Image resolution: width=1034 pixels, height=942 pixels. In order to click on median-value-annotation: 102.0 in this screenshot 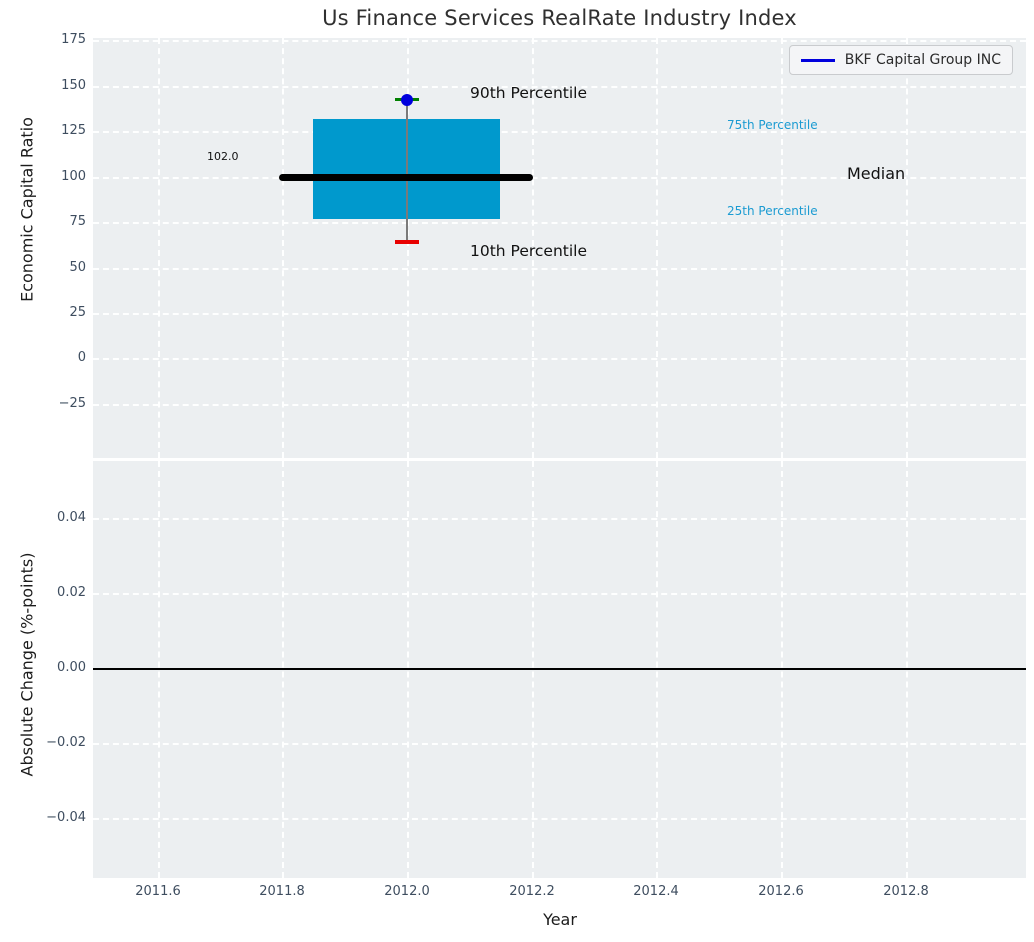, I will do `click(223, 156)`.